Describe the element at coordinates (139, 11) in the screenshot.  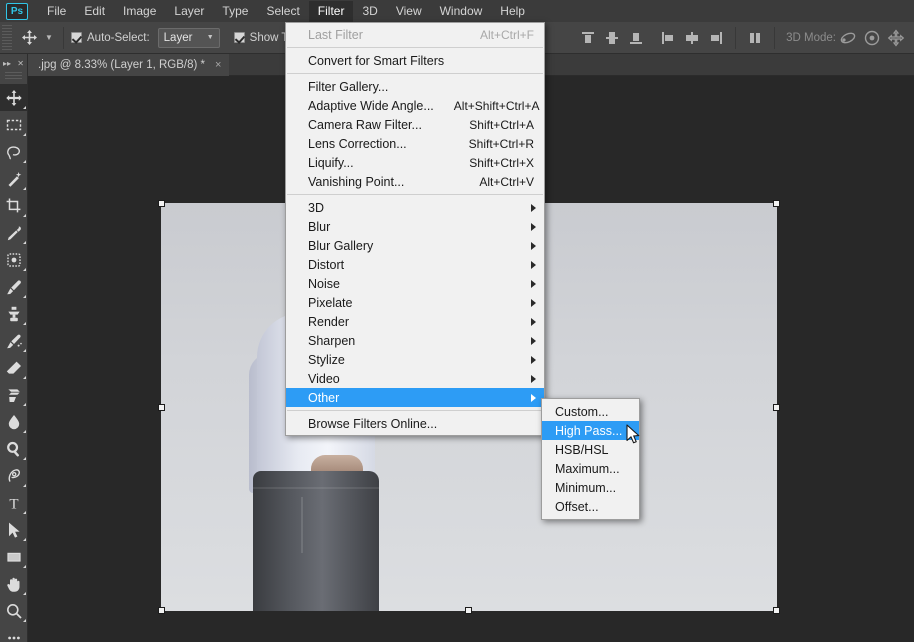
I see `menubar-item-image: Image` at that location.